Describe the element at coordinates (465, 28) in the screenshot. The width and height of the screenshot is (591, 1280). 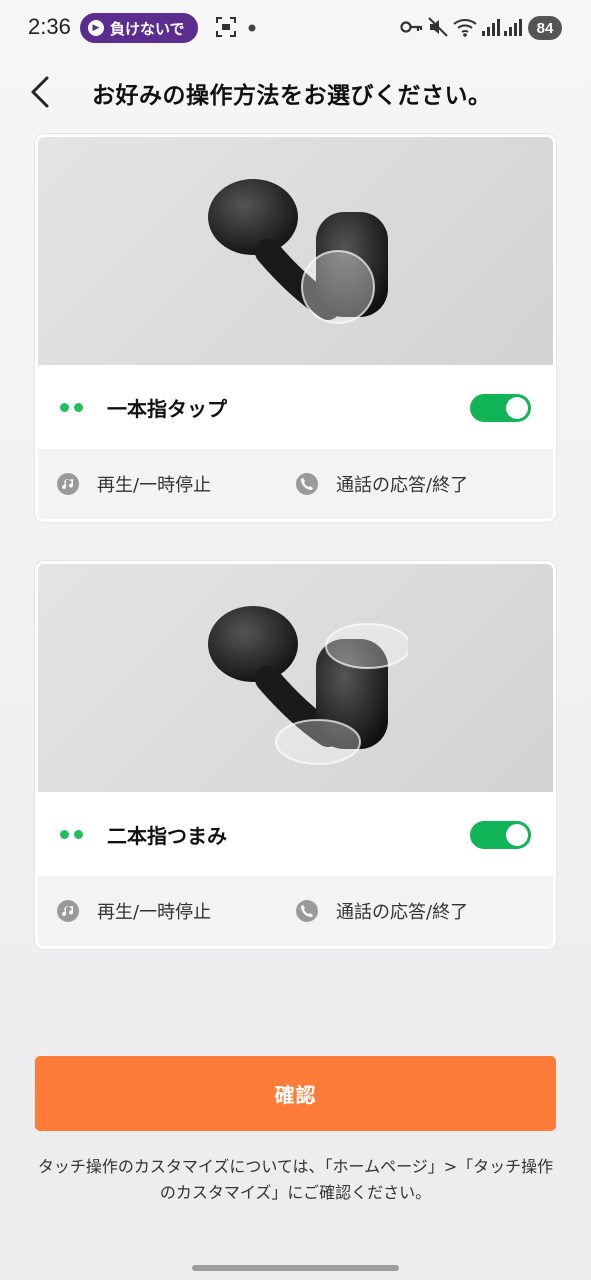
I see `wifi-icon` at that location.